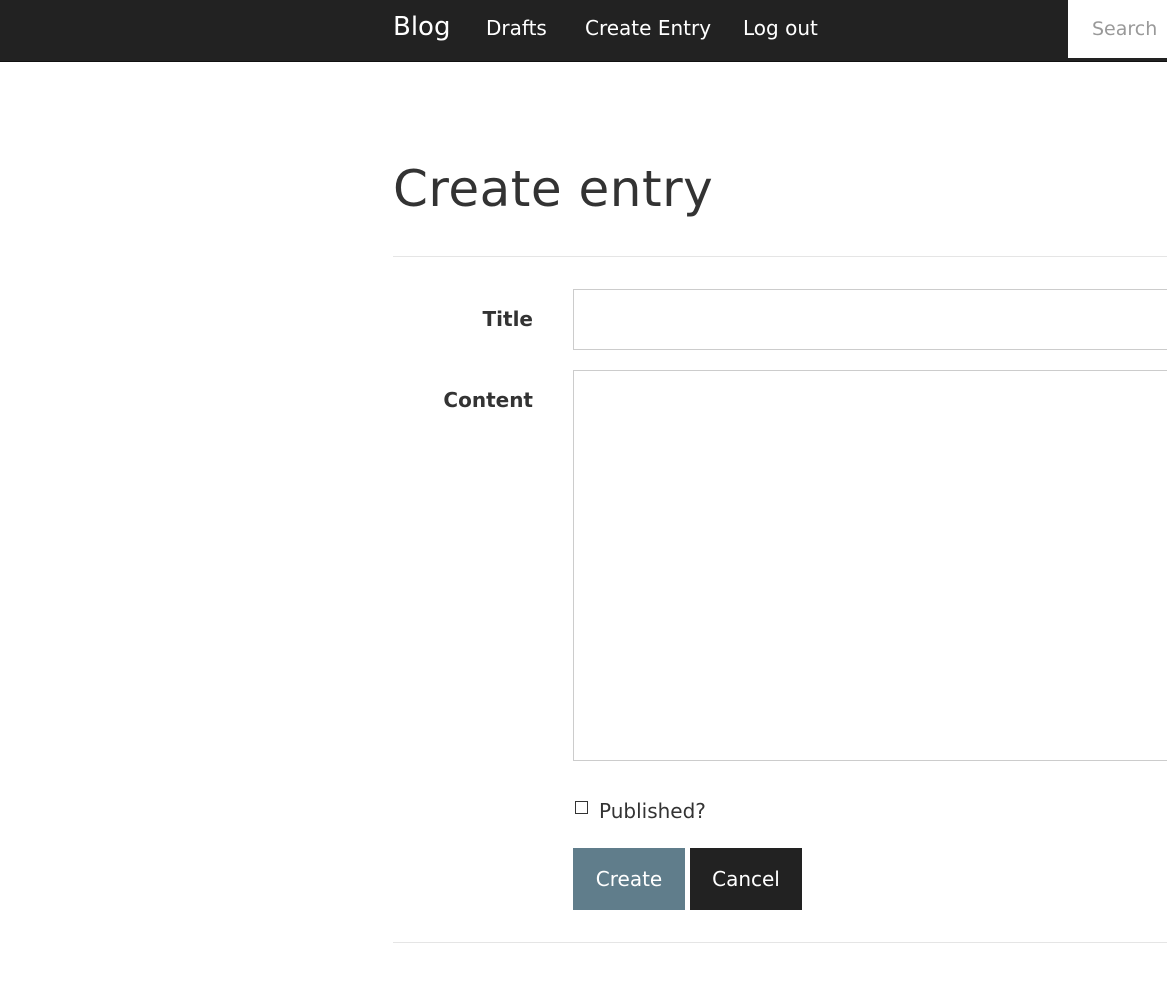 This screenshot has width=1167, height=983. What do you see at coordinates (583, 31) in the screenshot?
I see `top-navbar: Blog Drafts Create Entry Log out` at bounding box center [583, 31].